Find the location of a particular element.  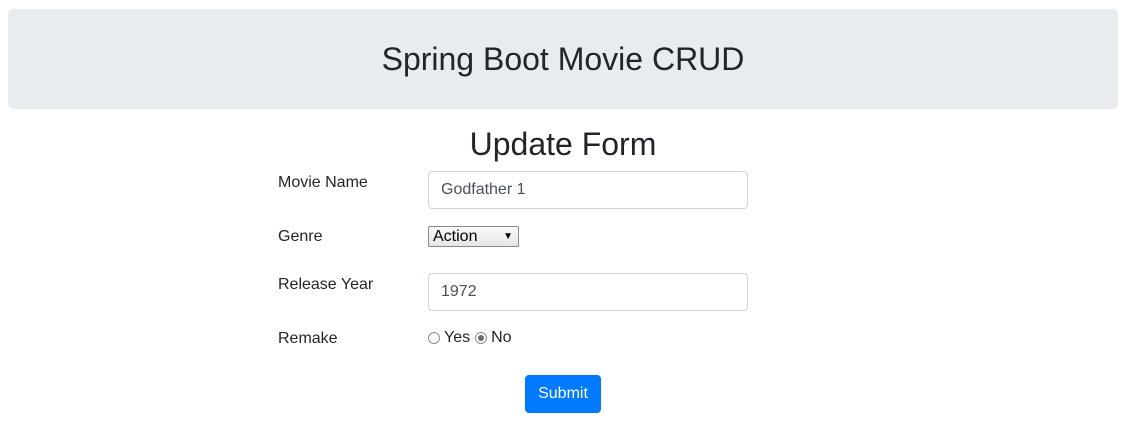

chevron-down-icon: ▼ is located at coordinates (508, 236).